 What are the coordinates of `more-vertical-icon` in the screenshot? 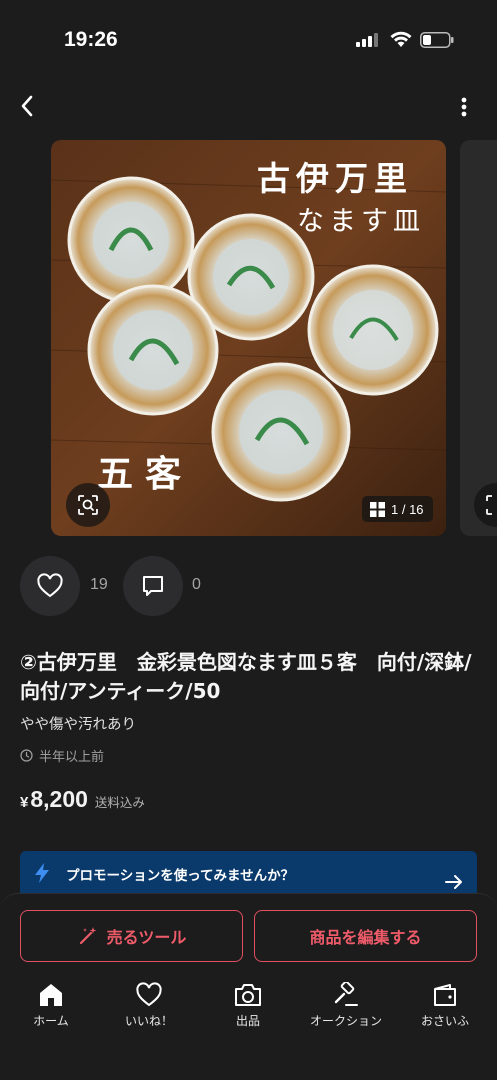 It's located at (464, 107).